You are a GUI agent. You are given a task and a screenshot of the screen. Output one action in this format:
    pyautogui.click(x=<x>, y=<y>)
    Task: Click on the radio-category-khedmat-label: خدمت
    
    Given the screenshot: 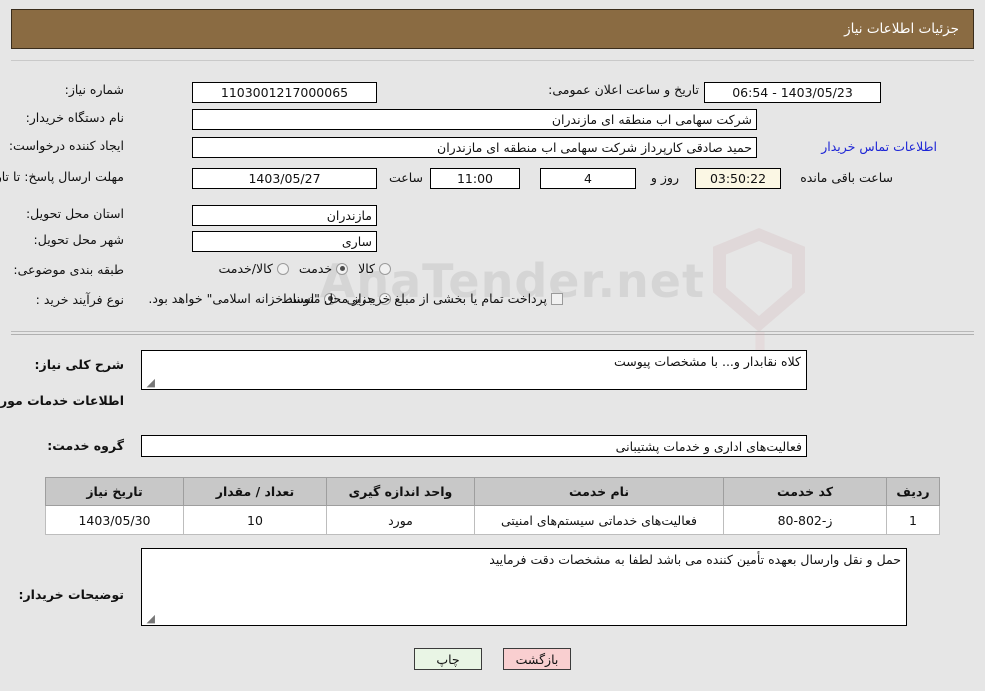 What is the action you would take?
    pyautogui.click(x=315, y=268)
    